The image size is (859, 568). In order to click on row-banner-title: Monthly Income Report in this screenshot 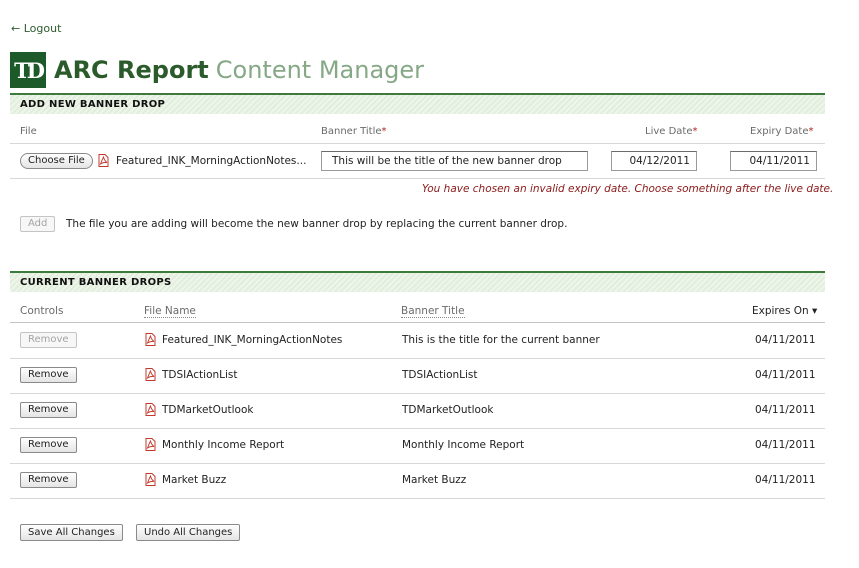, I will do `click(463, 445)`.